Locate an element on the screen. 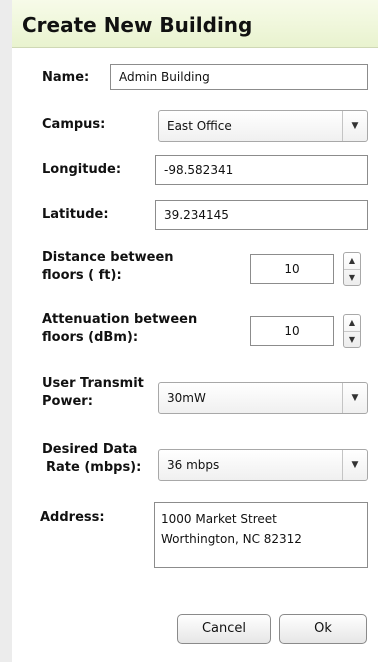 The height and width of the screenshot is (662, 378). dialog-title: Create New Building is located at coordinates (137, 25).